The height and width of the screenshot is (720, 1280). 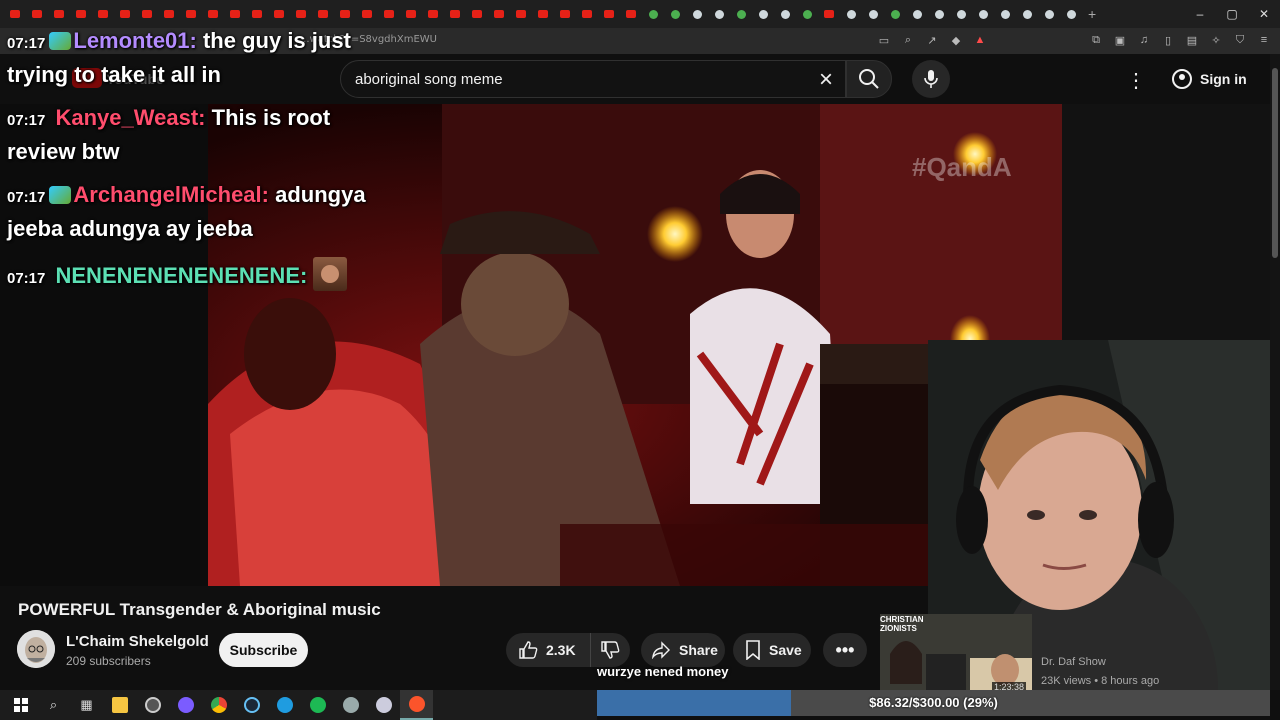 I want to click on search-button, so click(x=869, y=79).